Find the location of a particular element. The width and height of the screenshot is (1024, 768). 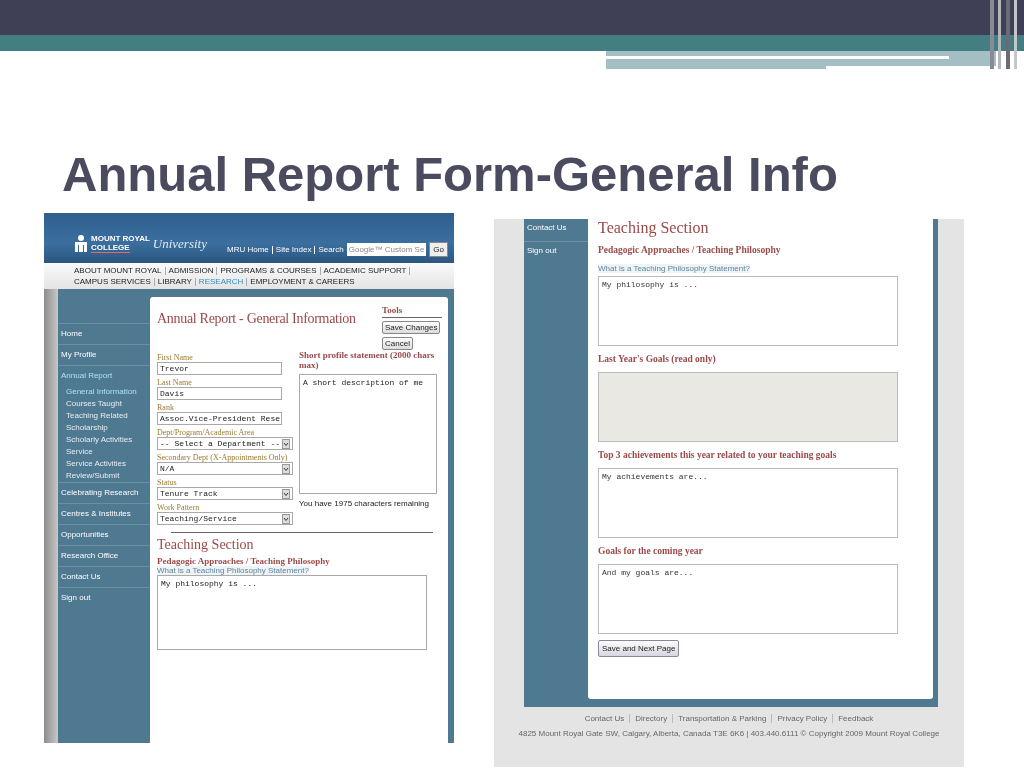

sidebar-subitem: Scholarship is located at coordinates (104, 428).